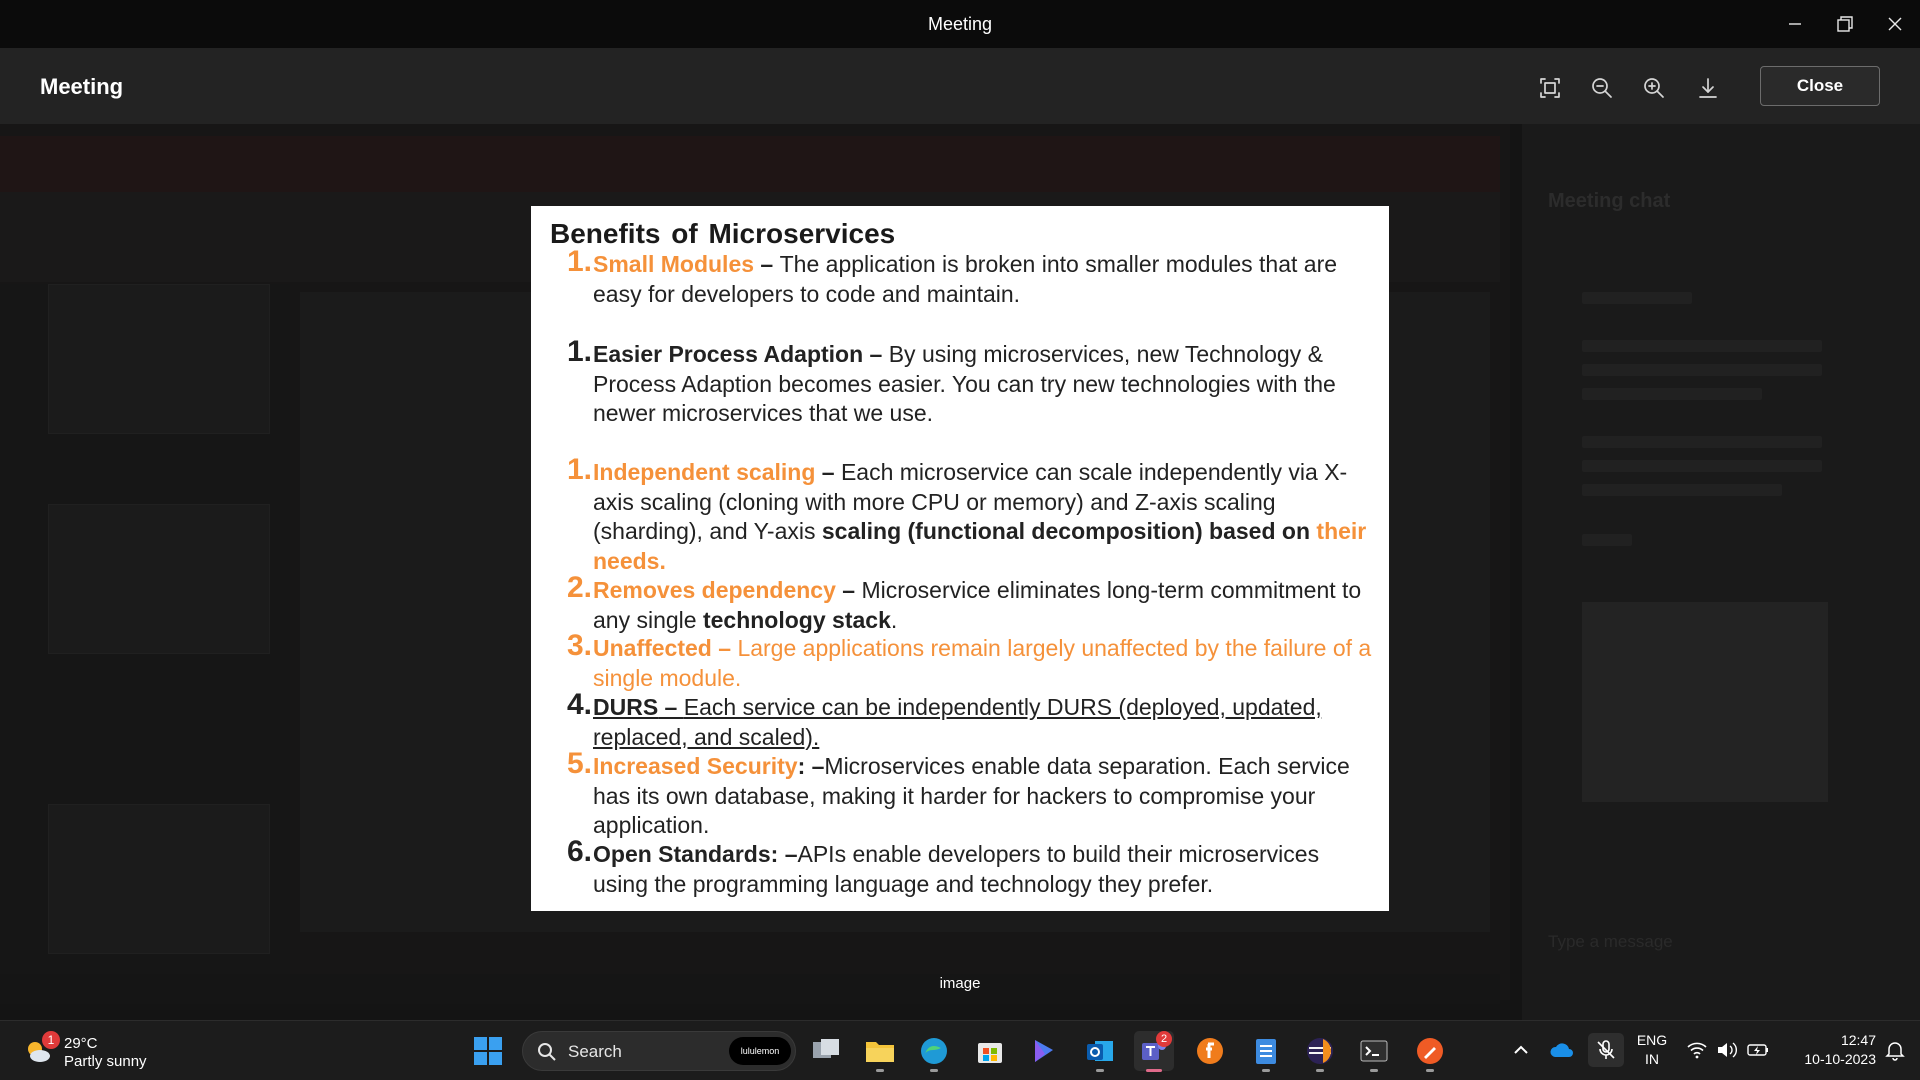 This screenshot has width=1920, height=1080. I want to click on download-button, so click(1708, 88).